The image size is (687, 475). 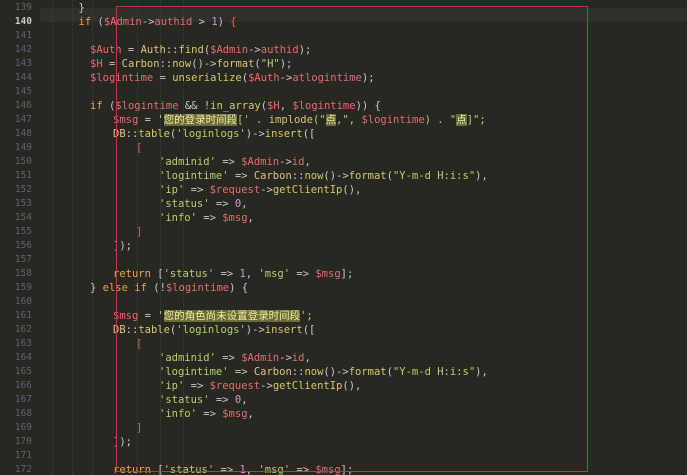 What do you see at coordinates (154, 330) in the screenshot?
I see `code-token: table` at bounding box center [154, 330].